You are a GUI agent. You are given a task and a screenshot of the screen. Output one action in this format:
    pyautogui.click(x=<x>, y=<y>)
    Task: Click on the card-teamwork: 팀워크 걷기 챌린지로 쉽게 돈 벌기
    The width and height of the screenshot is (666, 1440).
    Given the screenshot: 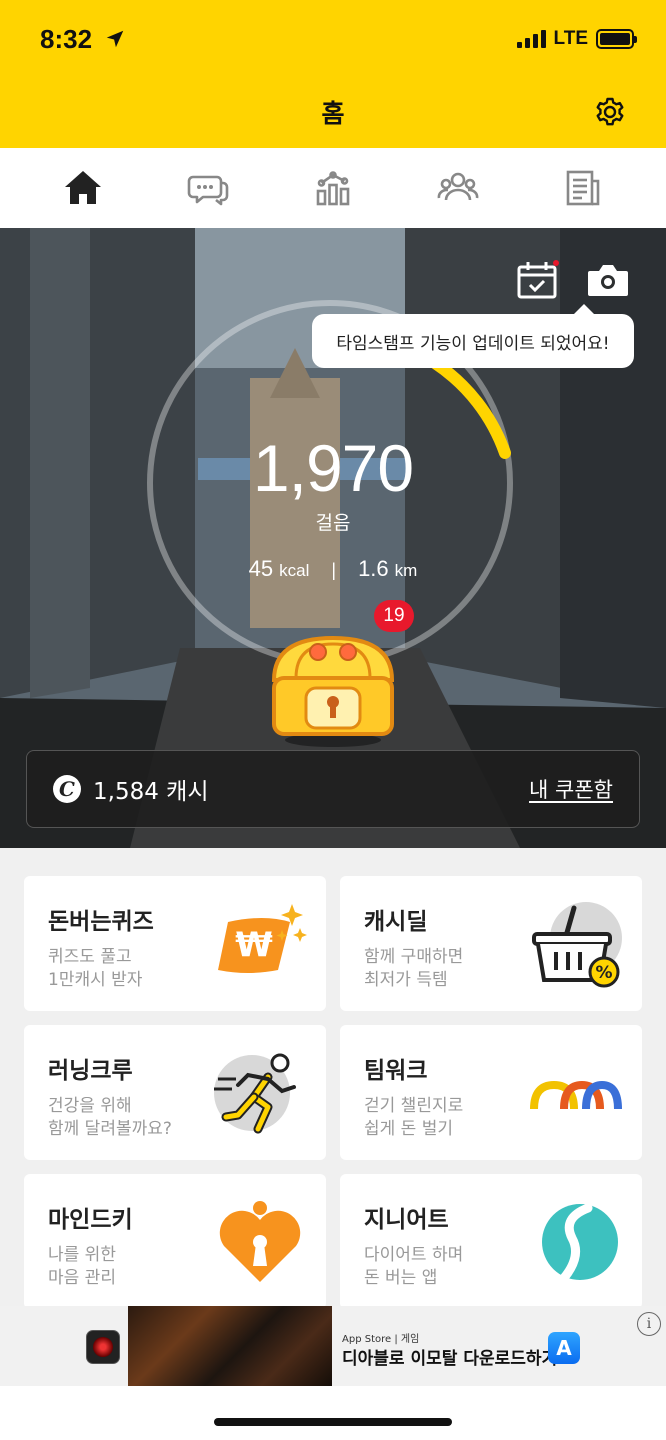 What is the action you would take?
    pyautogui.click(x=491, y=1092)
    